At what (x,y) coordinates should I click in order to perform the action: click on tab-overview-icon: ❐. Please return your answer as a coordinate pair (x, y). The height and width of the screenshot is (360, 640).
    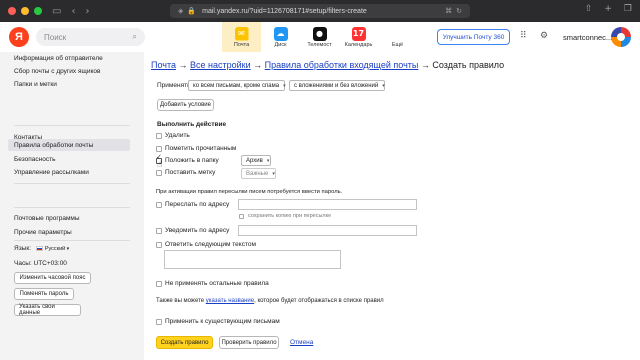
    Looking at the image, I should click on (628, 9).